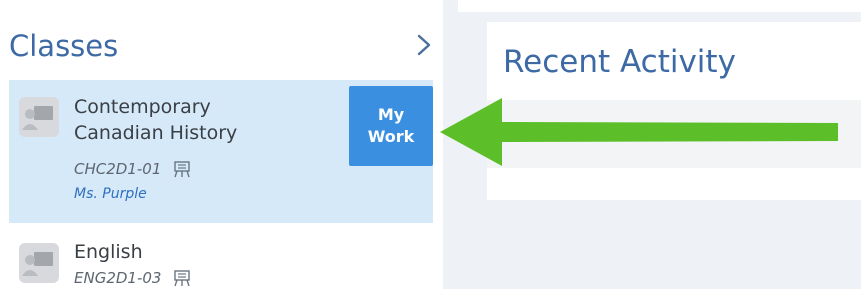 The height and width of the screenshot is (289, 861). I want to click on teacher-name: Ms. Purple, so click(110, 194).